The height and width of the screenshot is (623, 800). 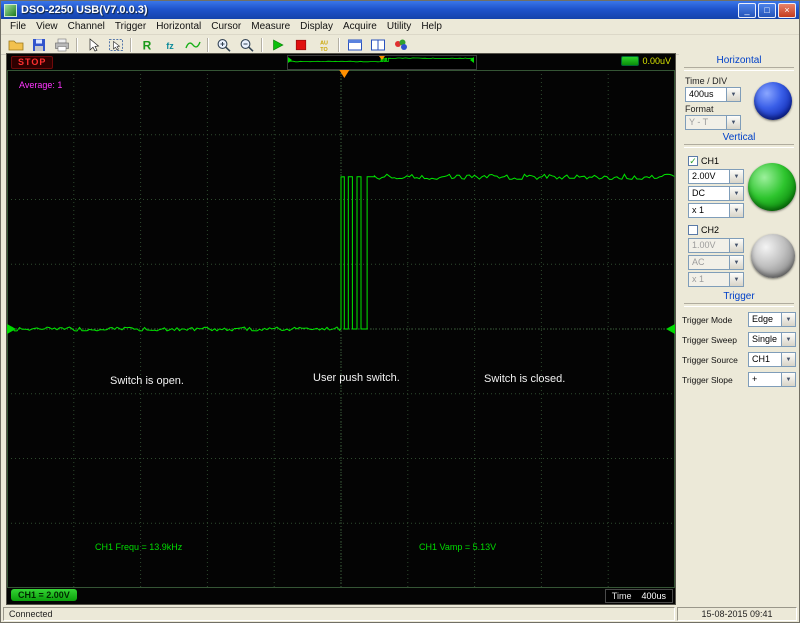 What do you see at coordinates (716, 245) in the screenshot?
I see `ch2-volt-select: 1.00V ▼` at bounding box center [716, 245].